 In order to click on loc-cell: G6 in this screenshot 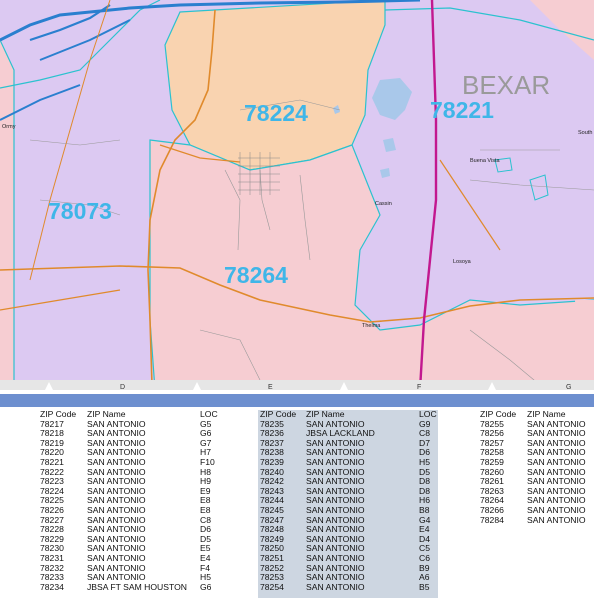, I will do `click(206, 586)`.